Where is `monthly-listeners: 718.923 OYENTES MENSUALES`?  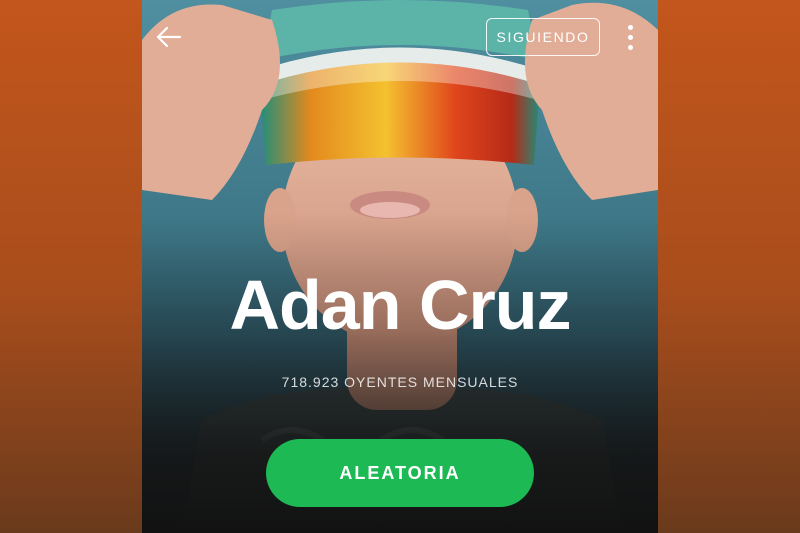
monthly-listeners: 718.923 OYENTES MENSUALES is located at coordinates (400, 382).